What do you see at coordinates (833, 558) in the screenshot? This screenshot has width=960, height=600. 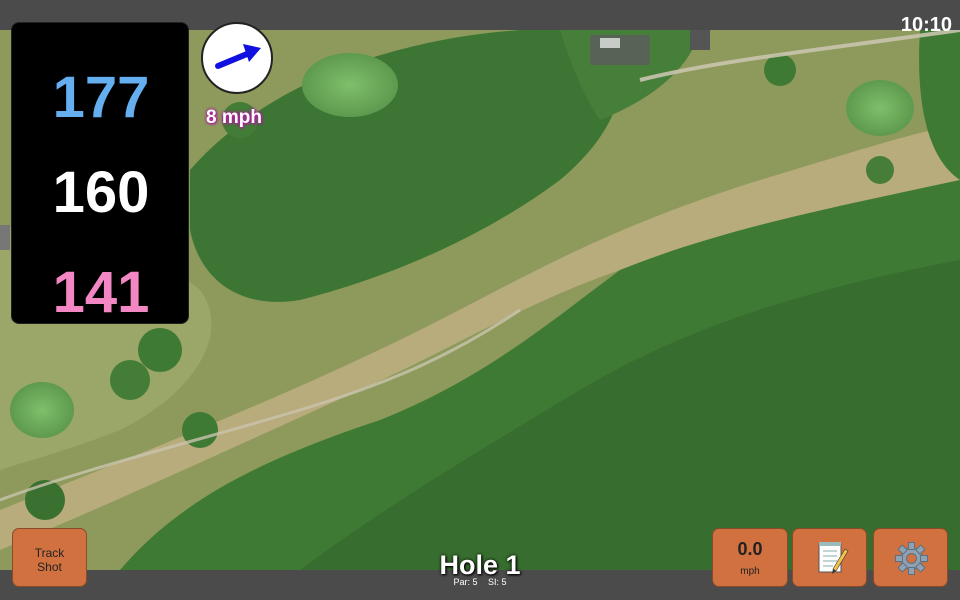 I see `notepad-icon` at bounding box center [833, 558].